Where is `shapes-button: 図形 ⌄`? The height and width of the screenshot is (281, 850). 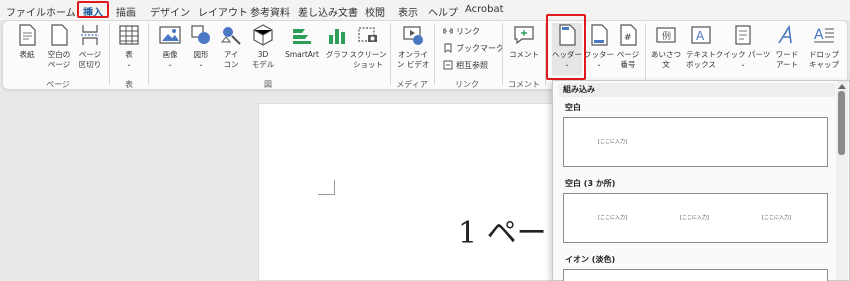
shapes-button: 図形 ⌄ is located at coordinates (201, 49).